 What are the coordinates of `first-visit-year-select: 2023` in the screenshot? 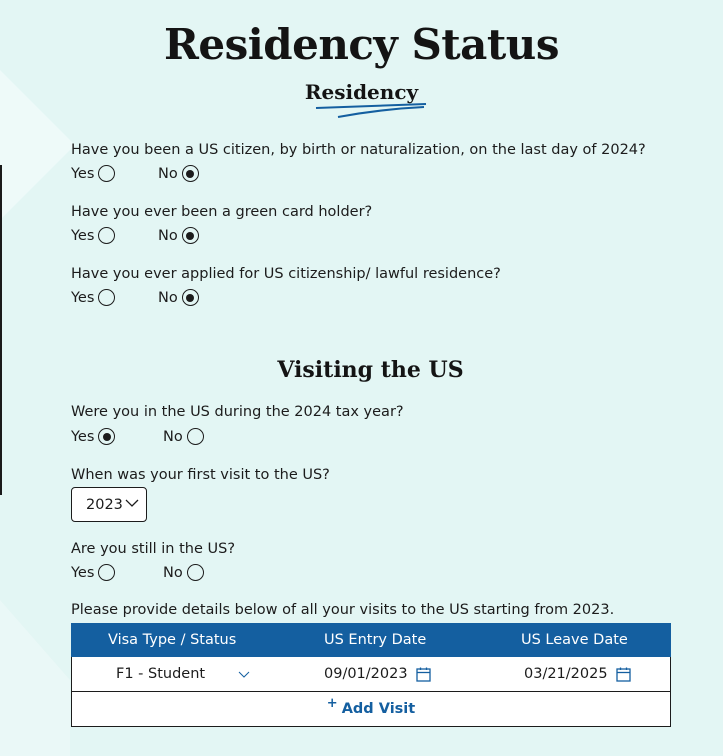 It's located at (109, 504).